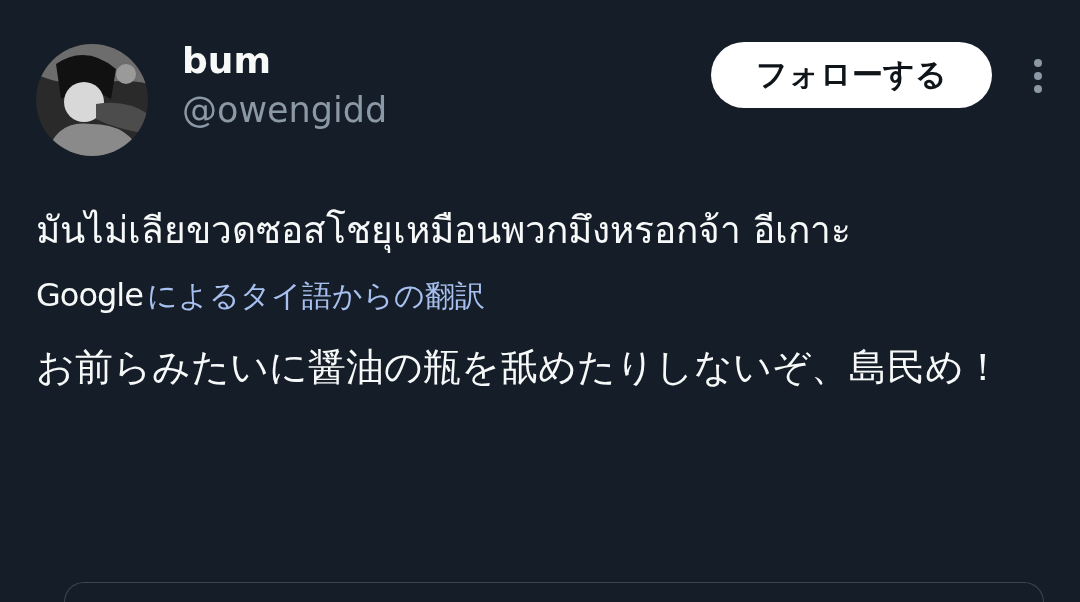 Image resolution: width=1080 pixels, height=602 pixels. I want to click on user-name: bum, so click(446, 61).